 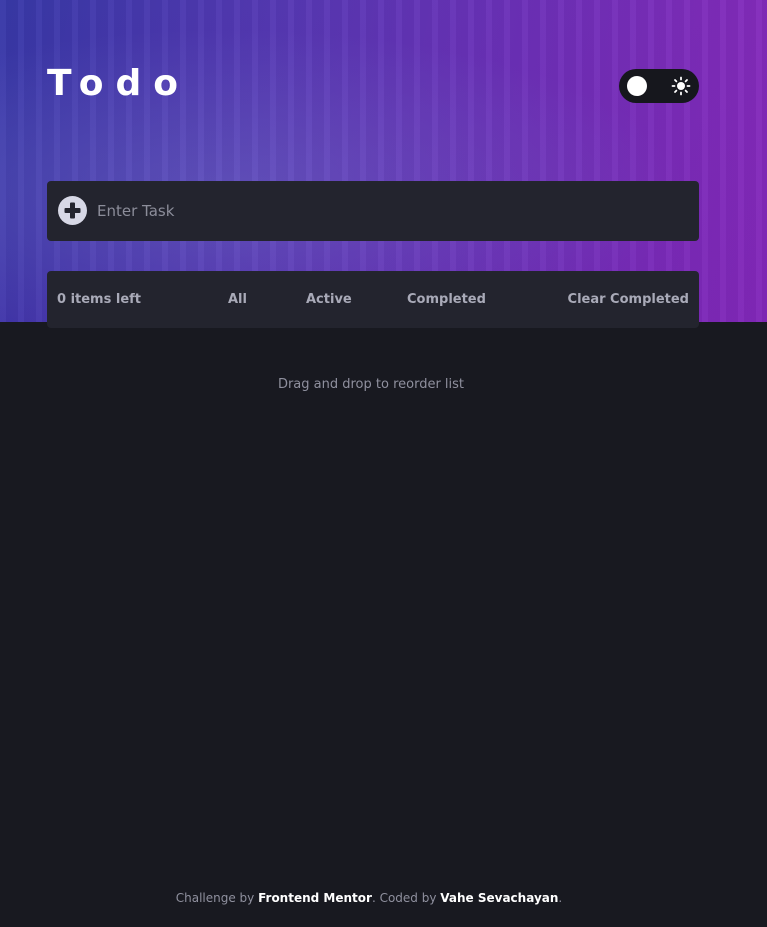 I want to click on frontend-mentor-link: Frontend Mentor, so click(x=315, y=898).